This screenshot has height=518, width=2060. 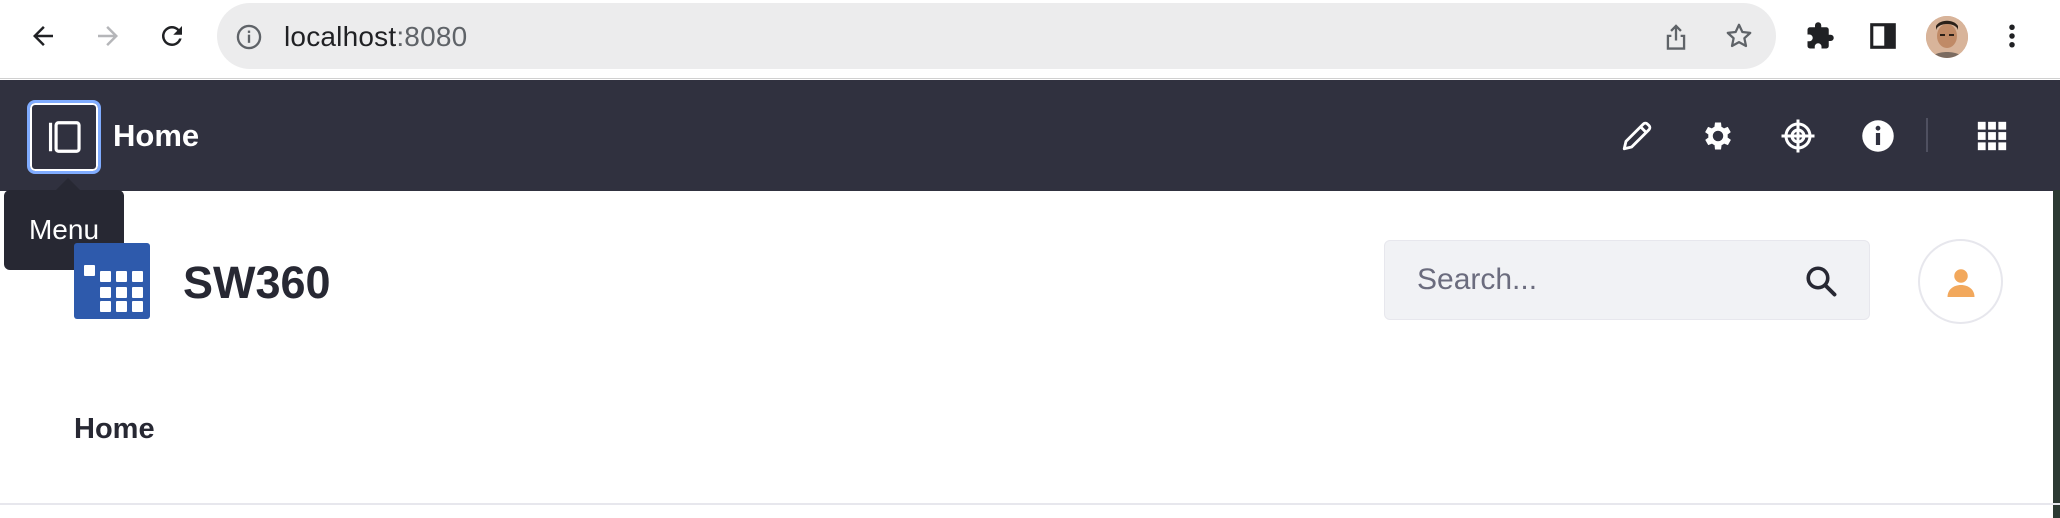 I want to click on menu-toggle-button, so click(x=64, y=137).